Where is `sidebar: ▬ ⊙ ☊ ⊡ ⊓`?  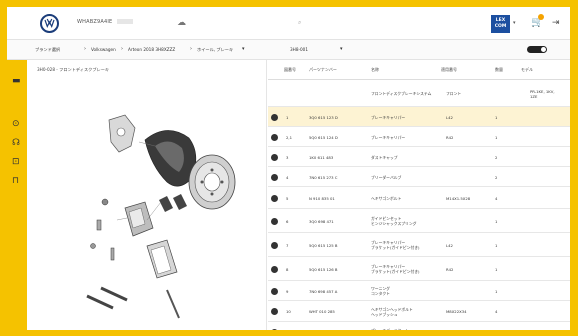
sidebar: ▬ ⊙ ☊ ⊡ ⊓ is located at coordinates (17, 195).